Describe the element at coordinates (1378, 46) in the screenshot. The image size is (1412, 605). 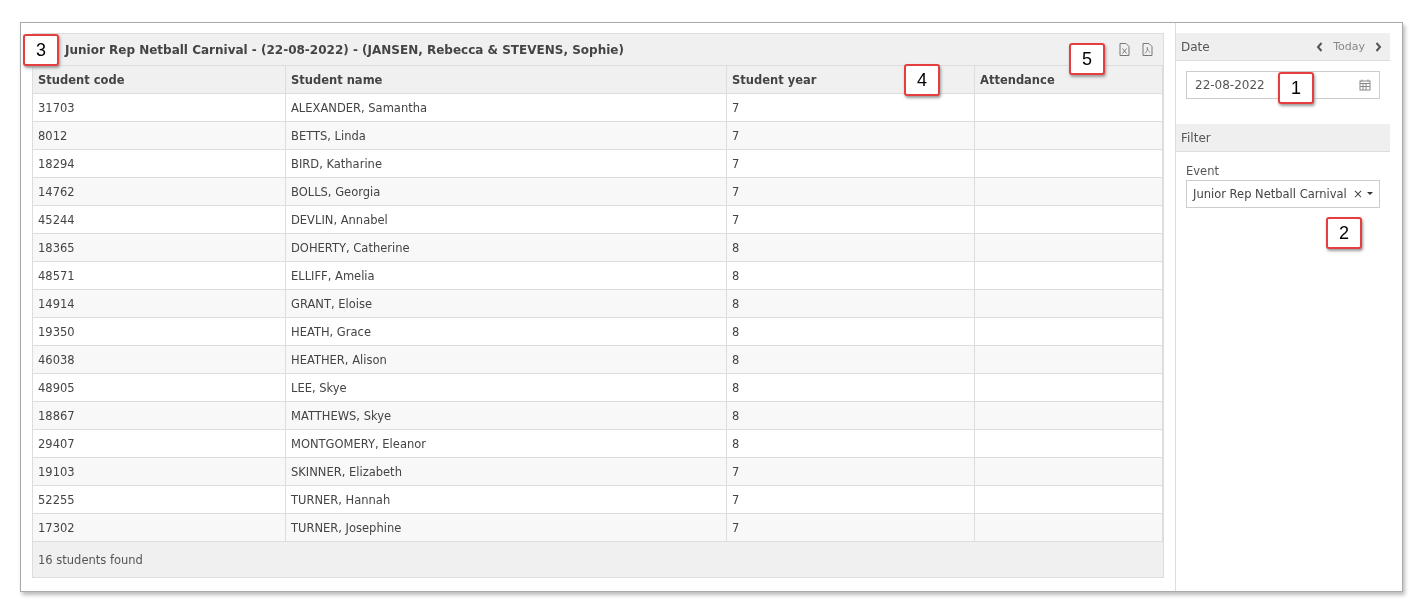
I see `chevron-right-icon` at that location.